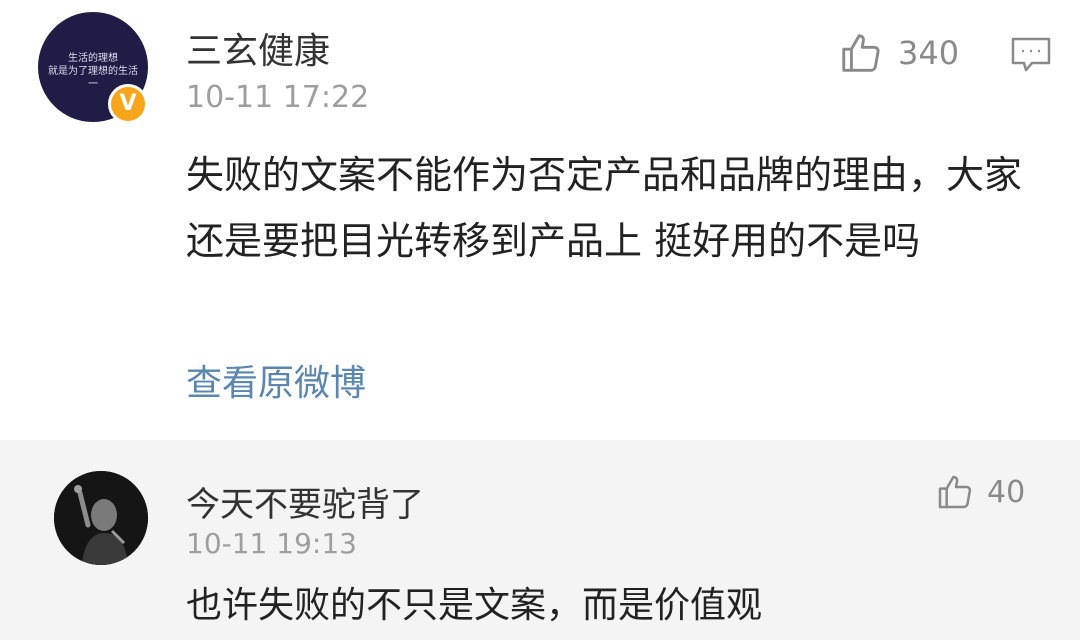 The height and width of the screenshot is (640, 1080). I want to click on like-count: 40, so click(1006, 492).